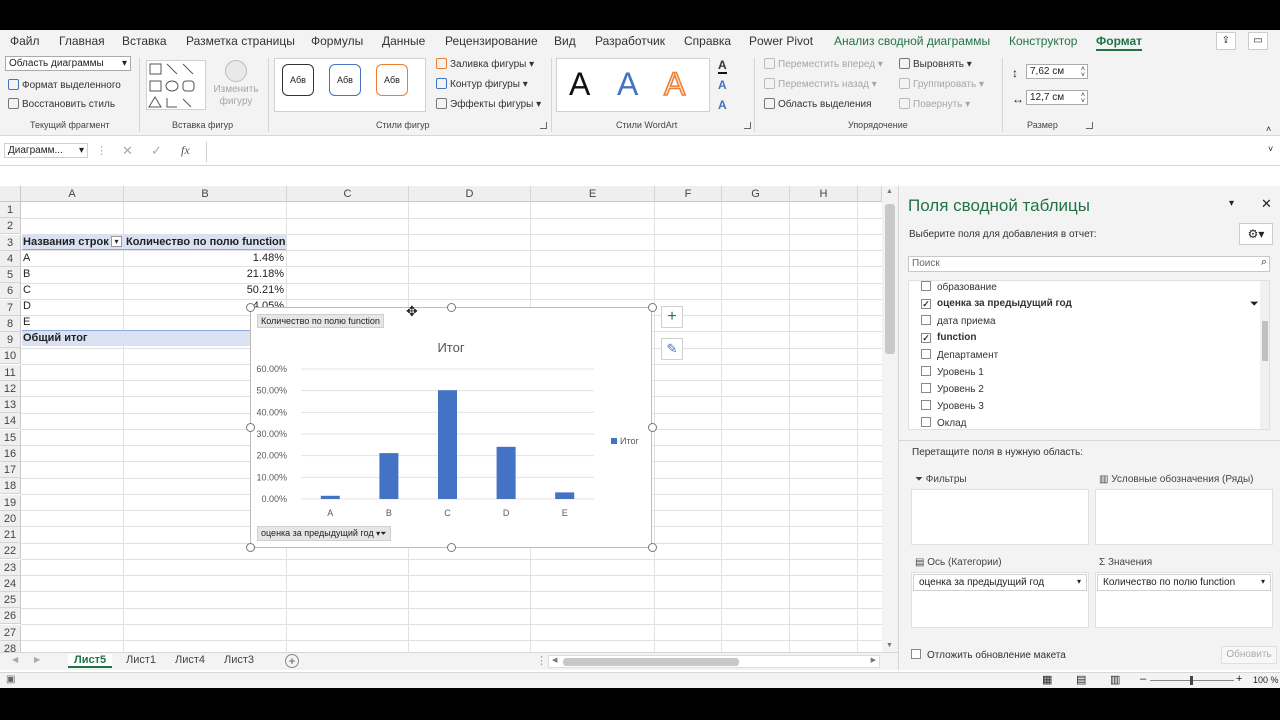 This screenshot has width=1280, height=720. Describe the element at coordinates (823, 64) in the screenshot. I see `bring-forward-button: Переместить вперед ▾` at that location.